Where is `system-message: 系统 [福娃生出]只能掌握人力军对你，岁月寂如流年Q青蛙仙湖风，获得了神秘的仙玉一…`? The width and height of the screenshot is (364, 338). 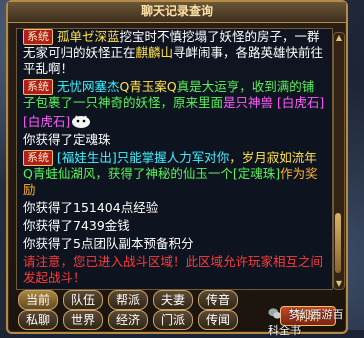 system-message: 系统 [福娃生出]只能掌握人力军对你，岁月寂如流年Q青蛙仙湖风，获得了神秘的仙玉一… is located at coordinates (174, 174).